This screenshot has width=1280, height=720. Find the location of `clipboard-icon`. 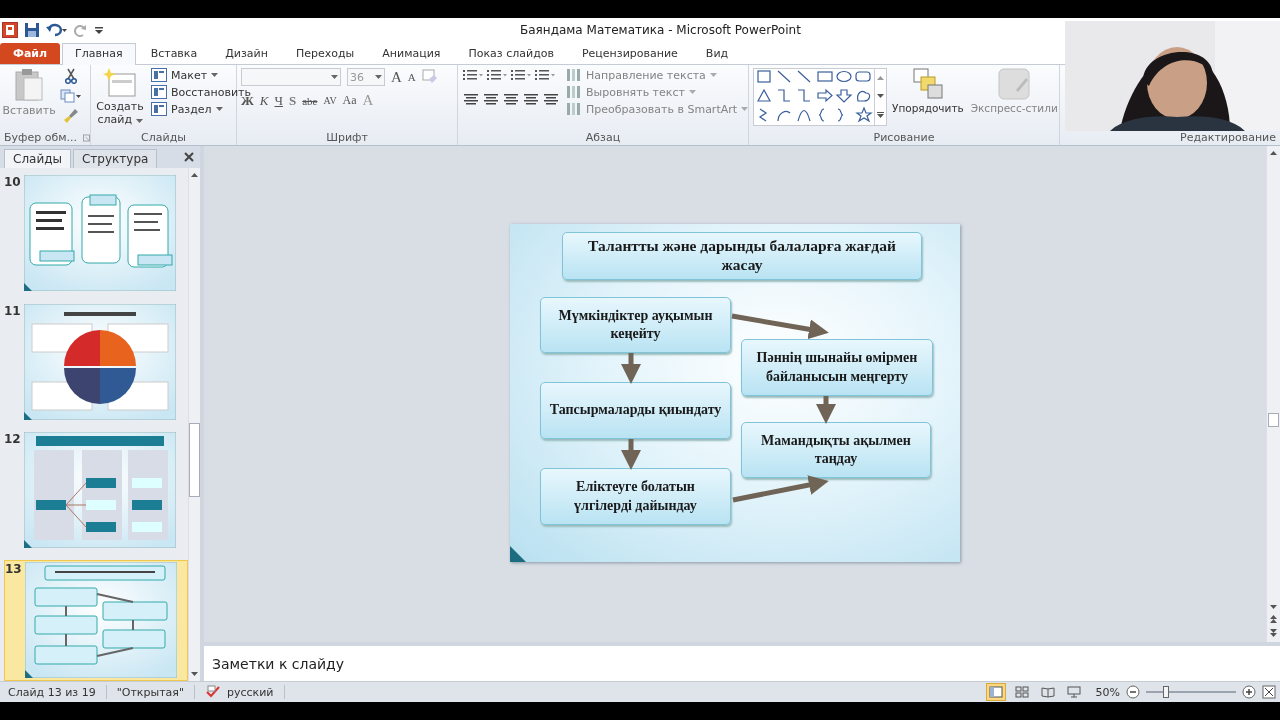

clipboard-icon is located at coordinates (29, 85).